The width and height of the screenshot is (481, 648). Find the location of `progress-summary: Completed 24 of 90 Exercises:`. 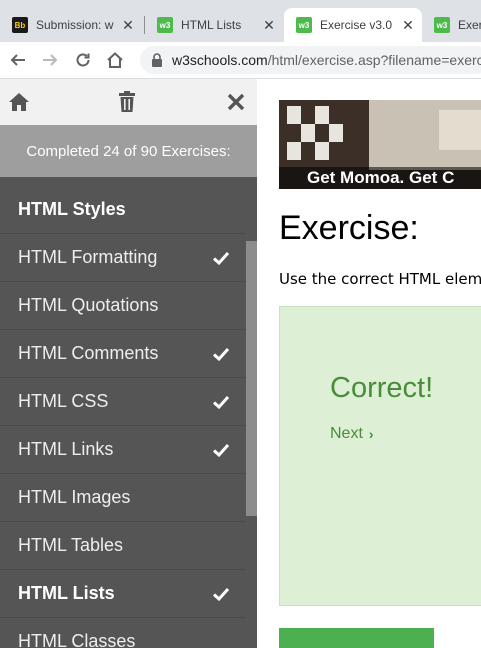

progress-summary: Completed 24 of 90 Exercises: is located at coordinates (128, 151).